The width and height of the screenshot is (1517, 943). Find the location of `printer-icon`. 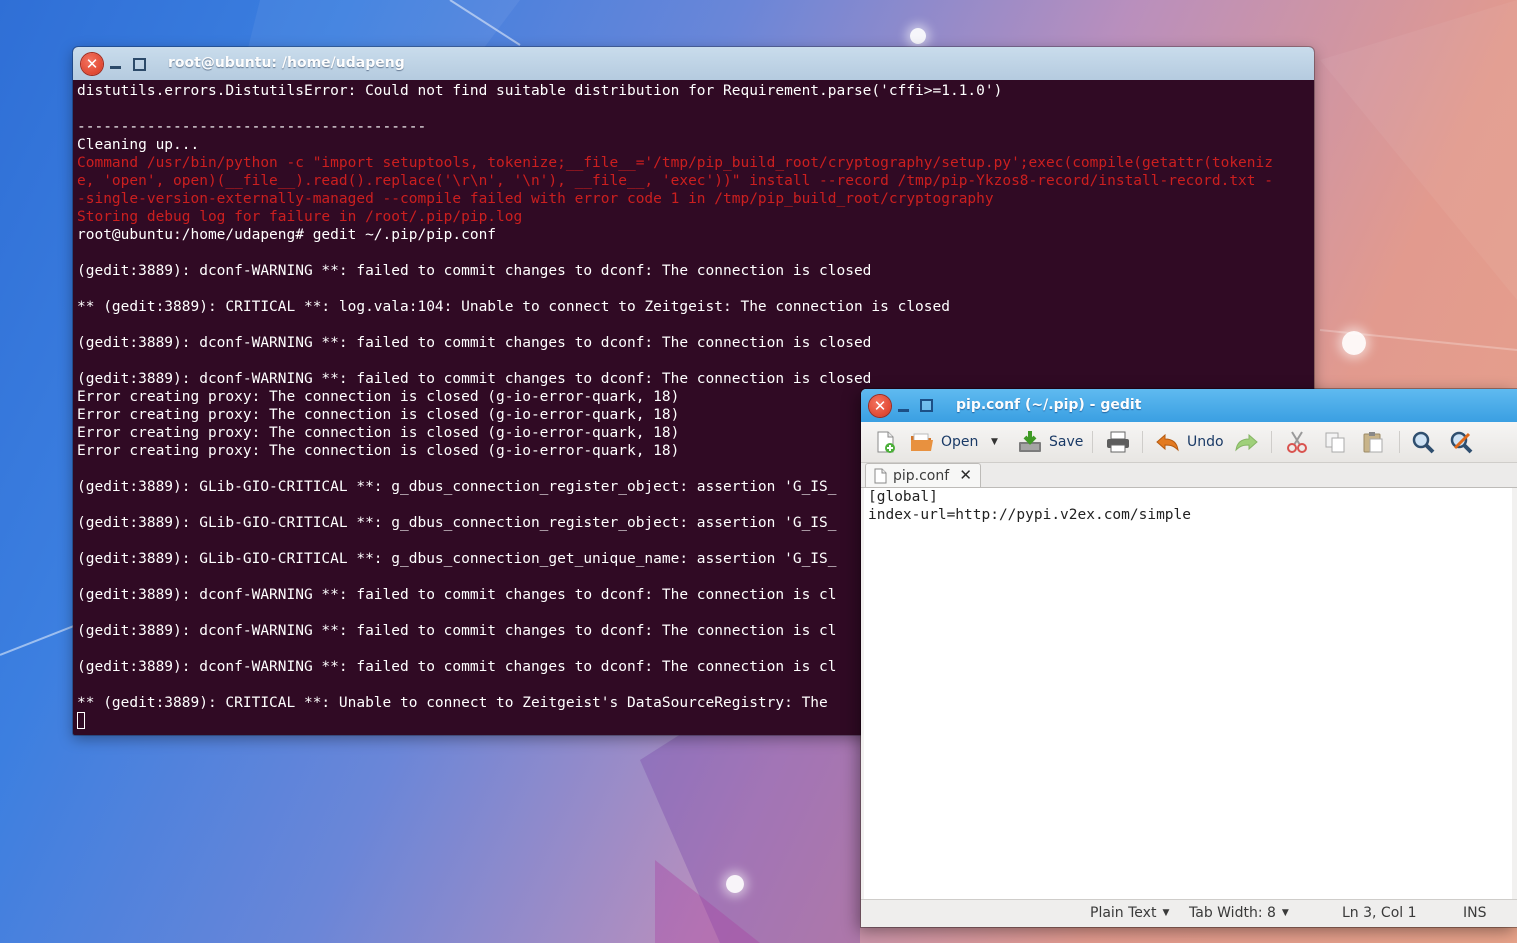

printer-icon is located at coordinates (1118, 442).